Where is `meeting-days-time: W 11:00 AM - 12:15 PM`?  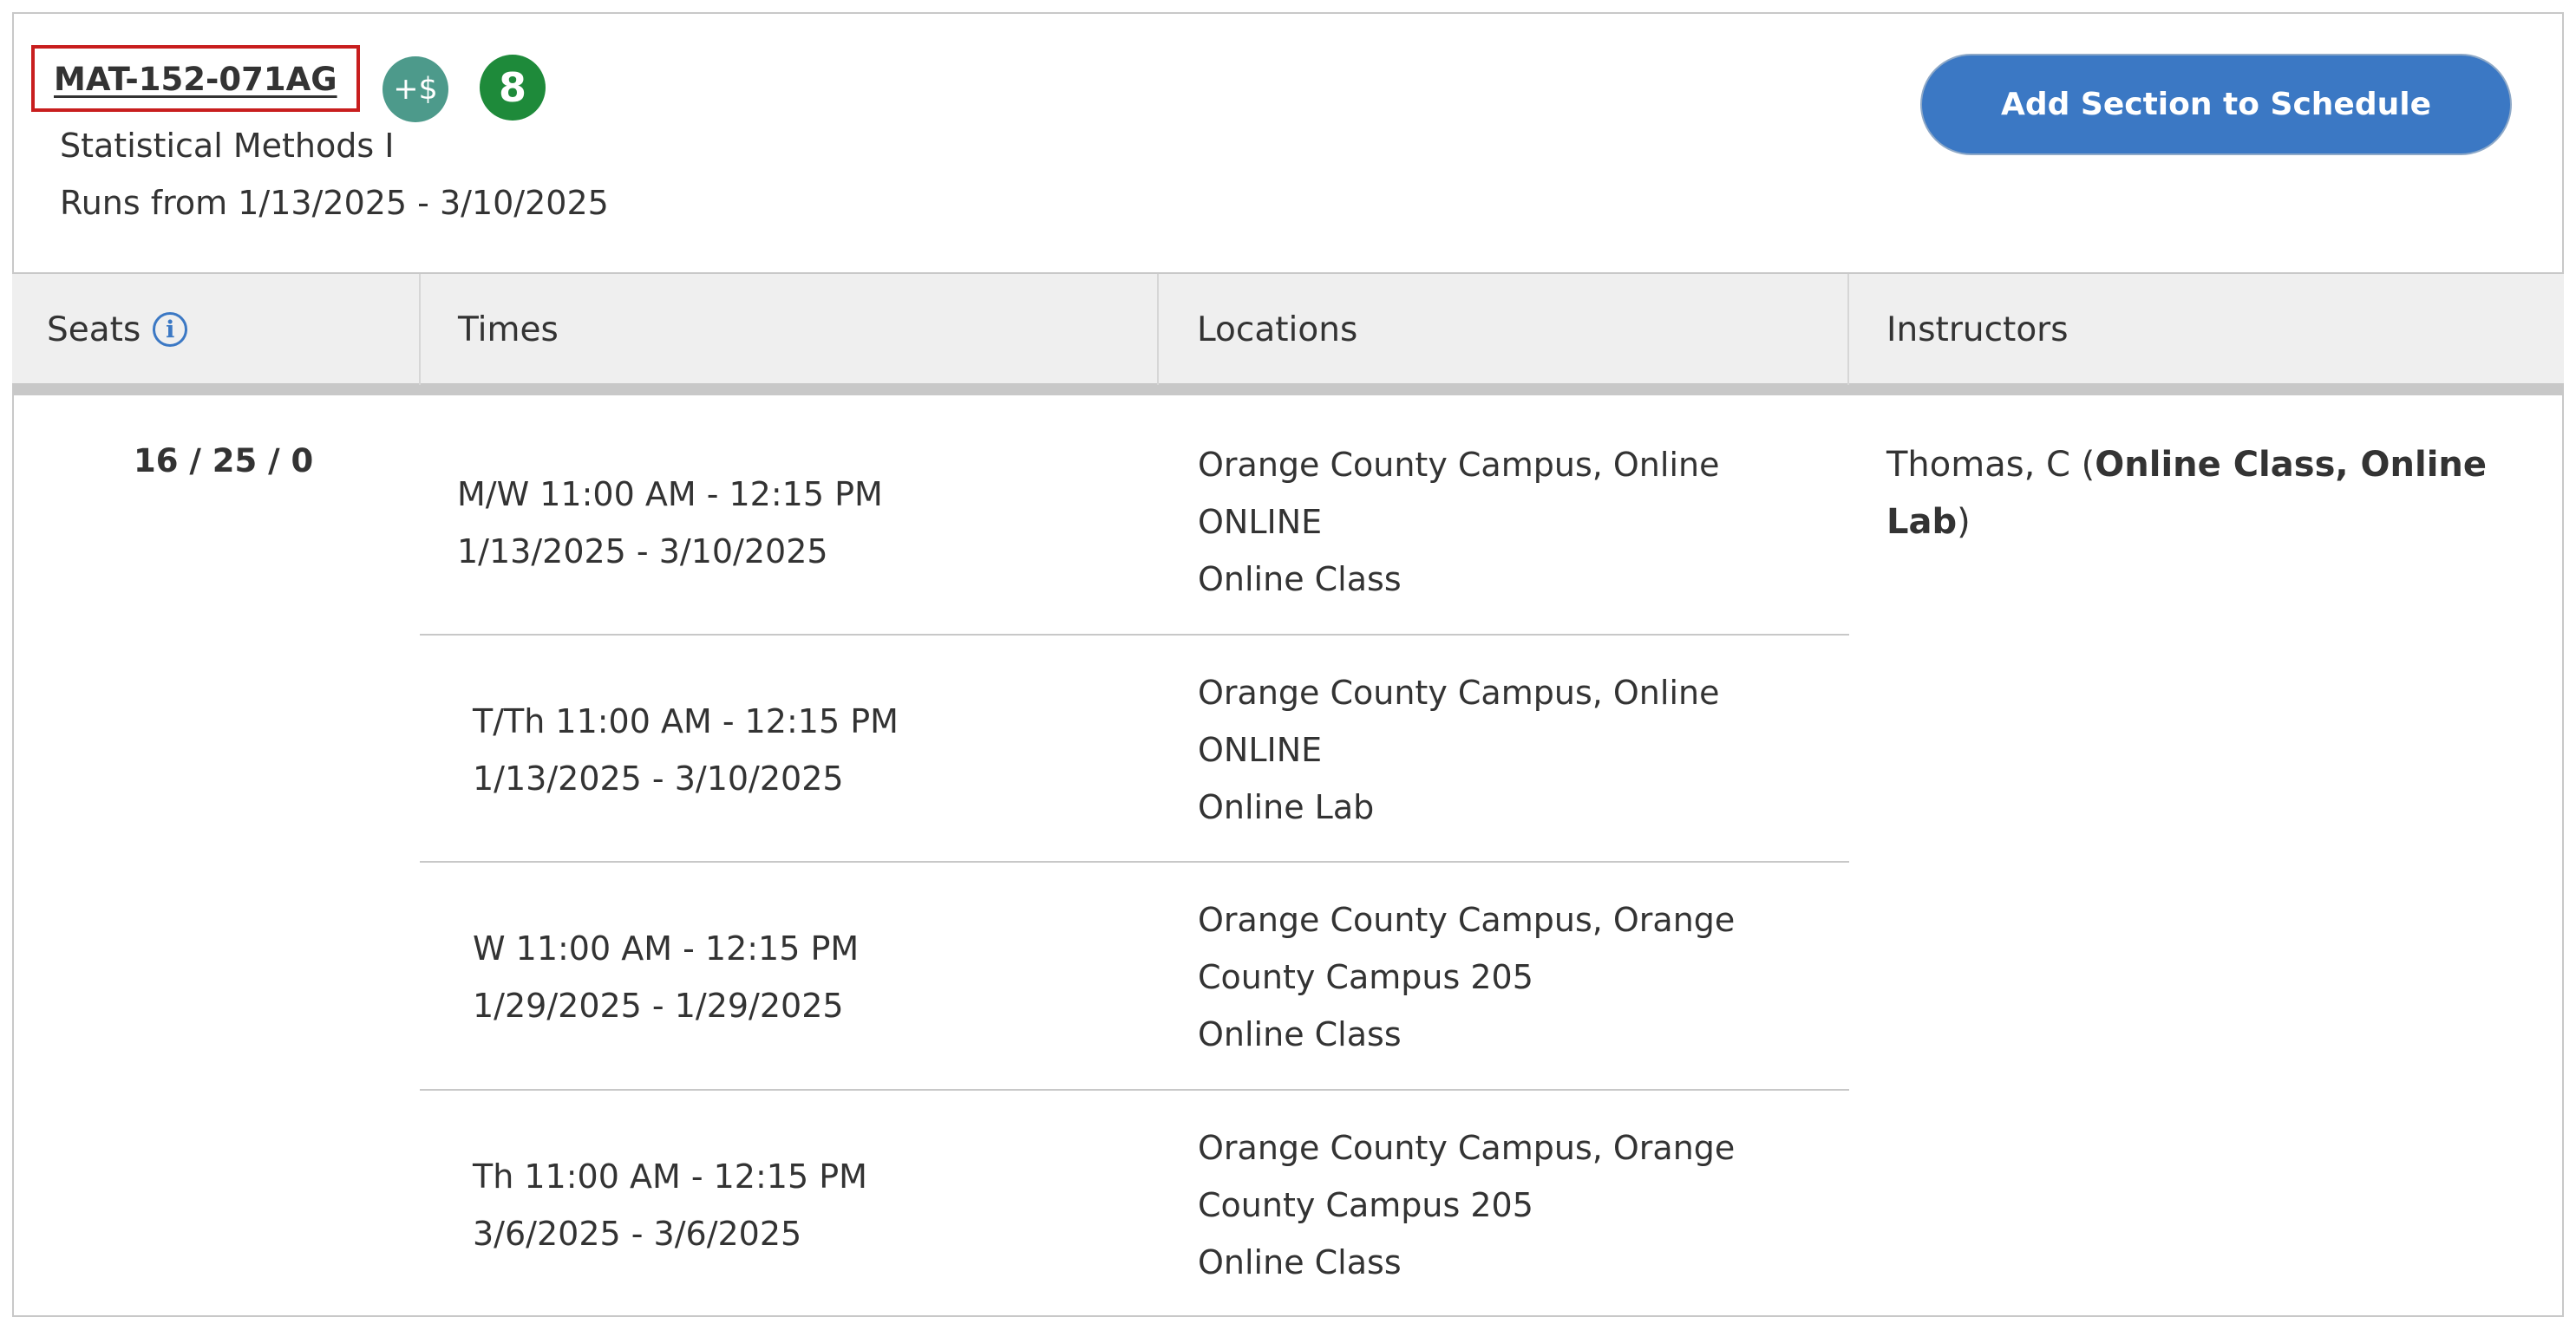
meeting-days-time: W 11:00 AM - 12:15 PM is located at coordinates (666, 948).